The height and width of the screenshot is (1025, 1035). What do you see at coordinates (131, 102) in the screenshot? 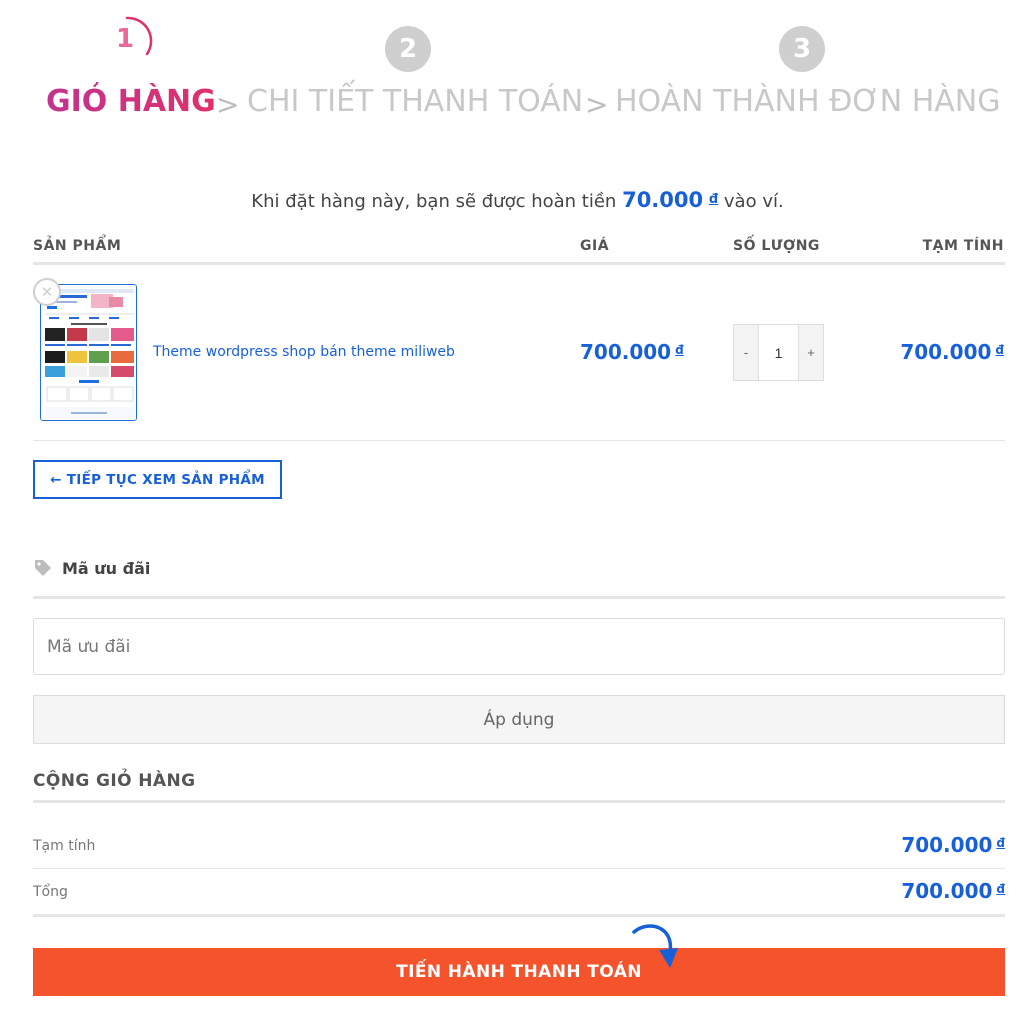
I see `step-1-label: GIỎ HÀNG` at bounding box center [131, 102].